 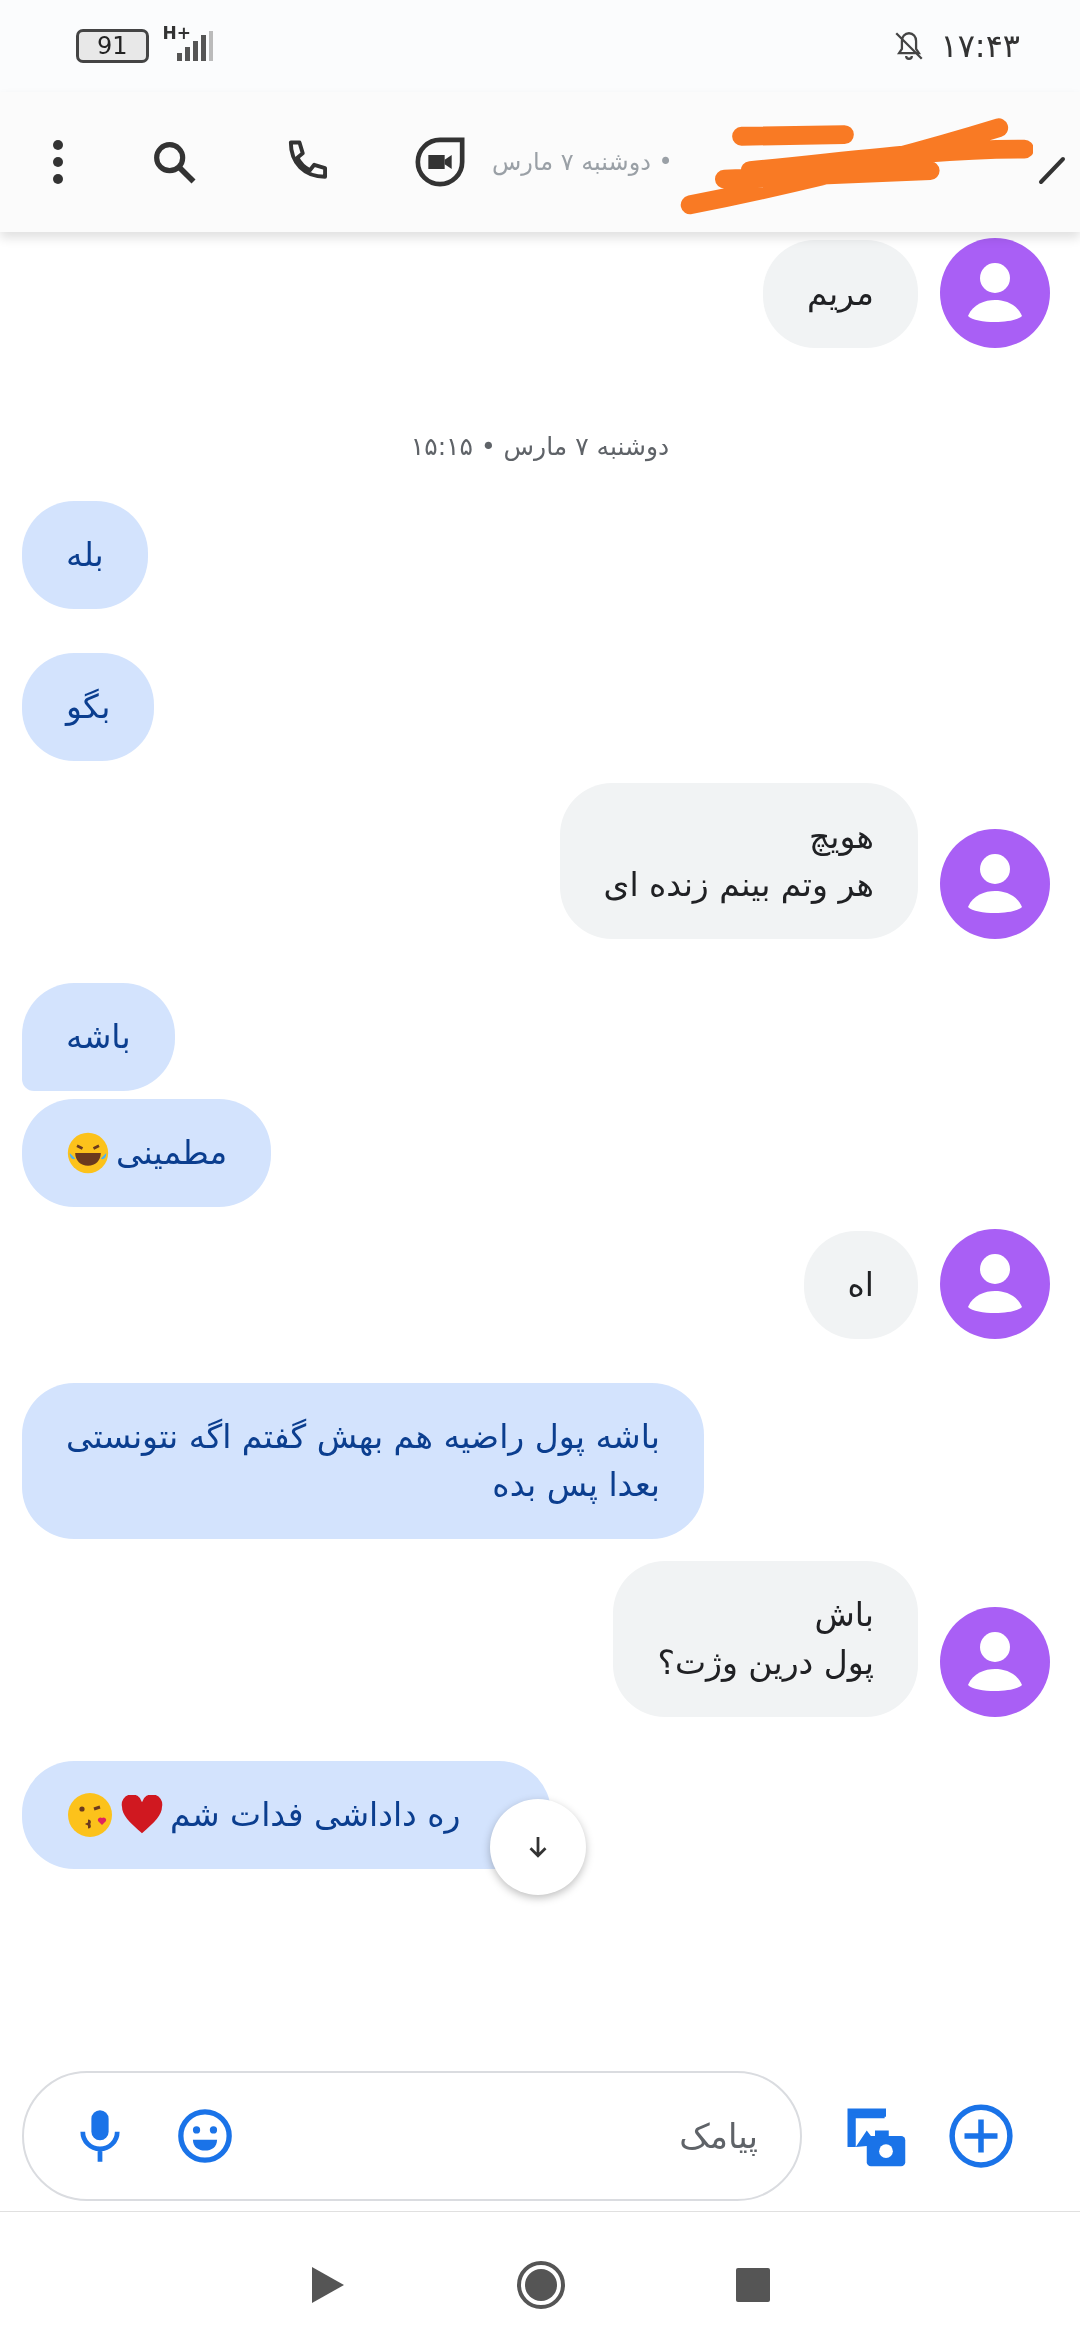 I want to click on microphone-icon, so click(x=100, y=2136).